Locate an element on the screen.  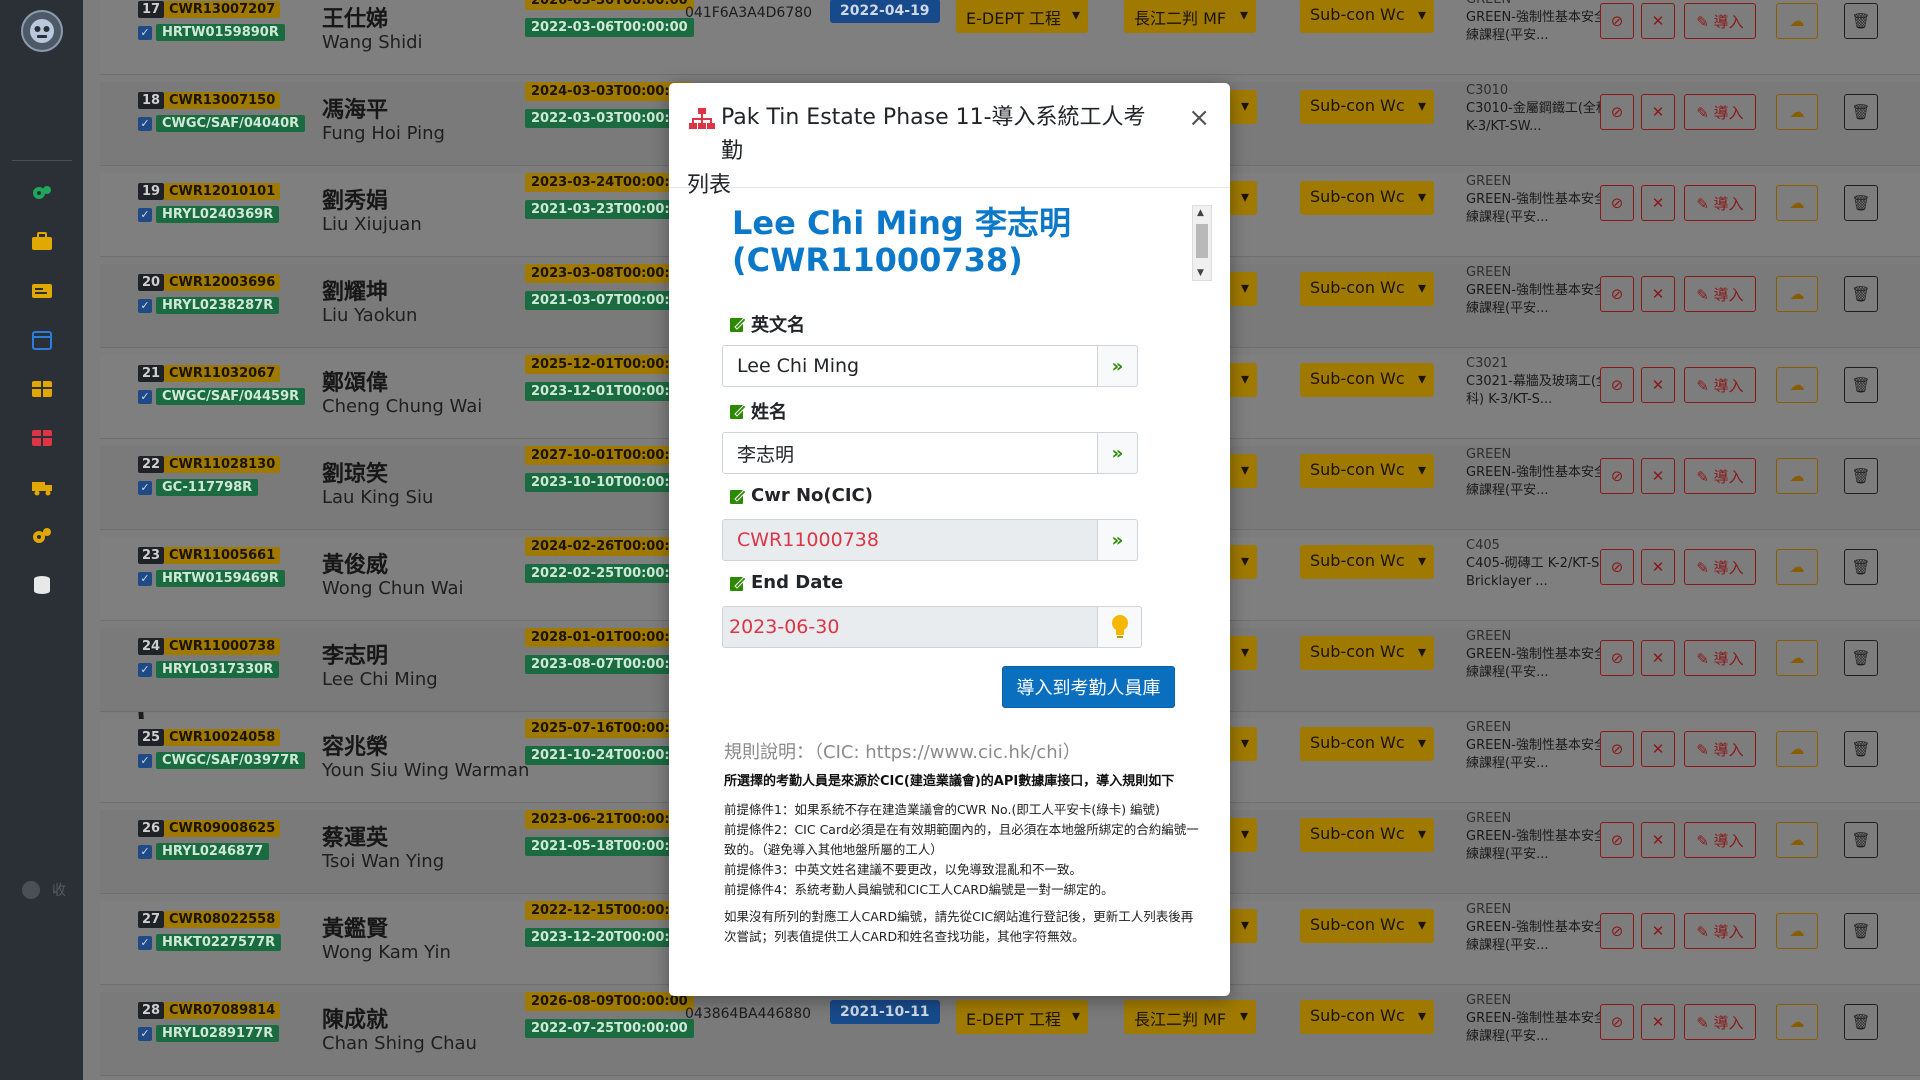
briefcase-icon is located at coordinates (42, 242).